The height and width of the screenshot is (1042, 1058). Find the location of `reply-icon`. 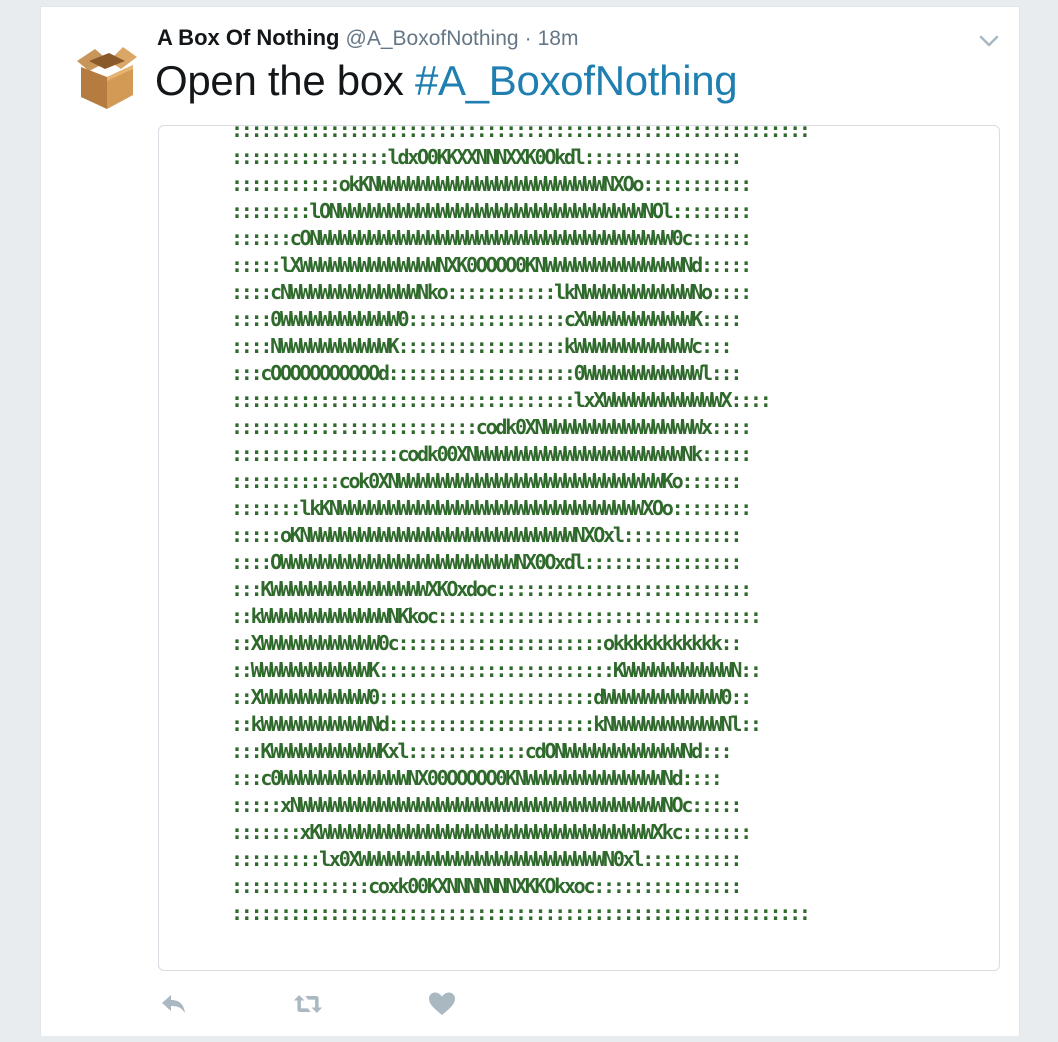

reply-icon is located at coordinates (173, 1004).